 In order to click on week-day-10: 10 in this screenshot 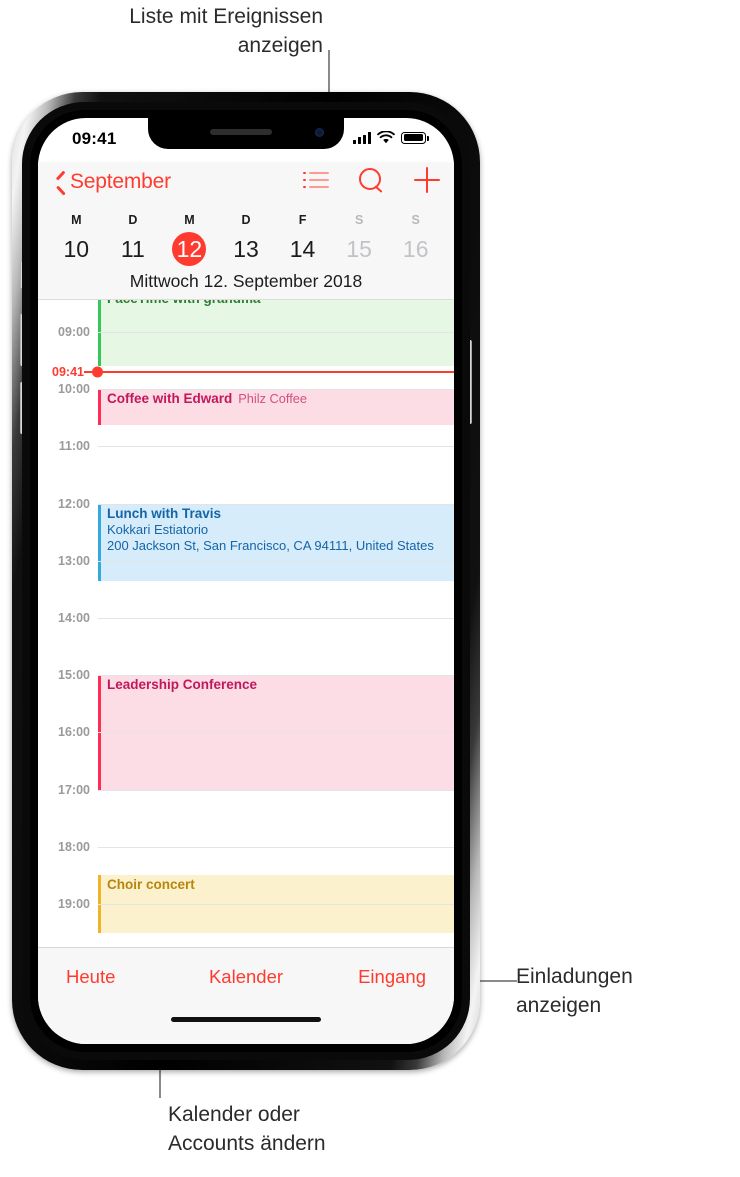, I will do `click(76, 249)`.